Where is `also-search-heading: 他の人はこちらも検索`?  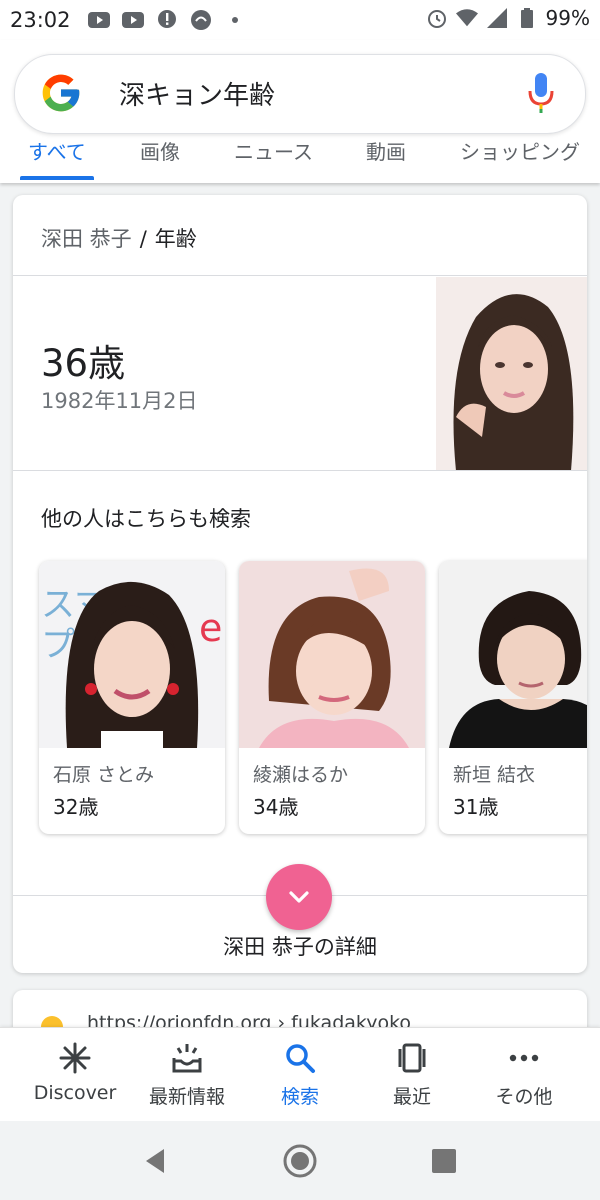 also-search-heading: 他の人はこちらも検索 is located at coordinates (146, 519).